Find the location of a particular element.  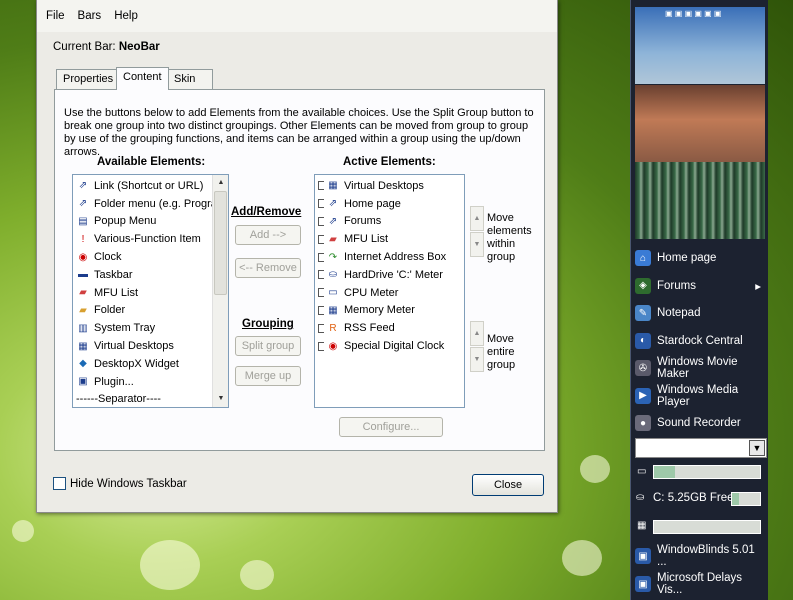

list-item-label: System Tray is located at coordinates (125, 328).